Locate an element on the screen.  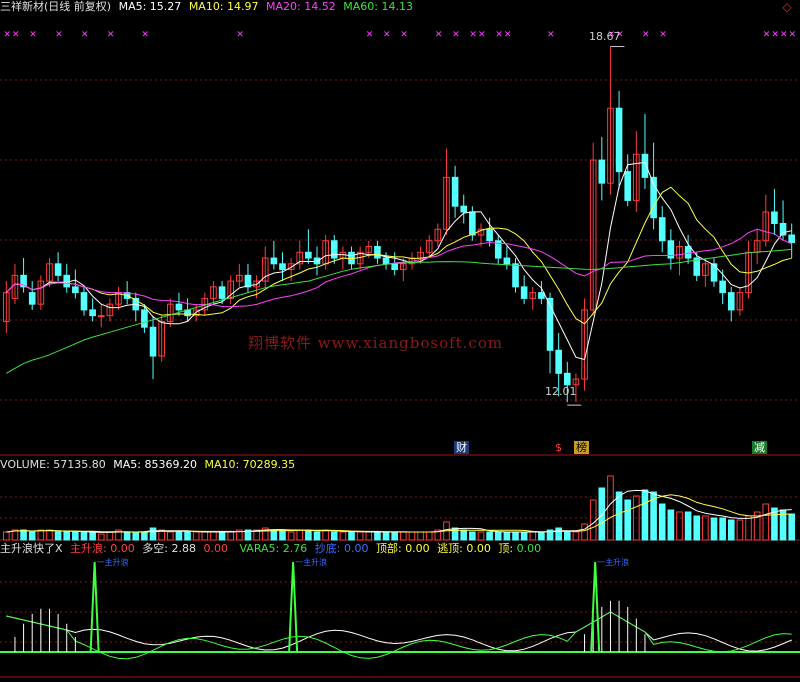
high-price-label: 18.67 is located at coordinates (605, 36).